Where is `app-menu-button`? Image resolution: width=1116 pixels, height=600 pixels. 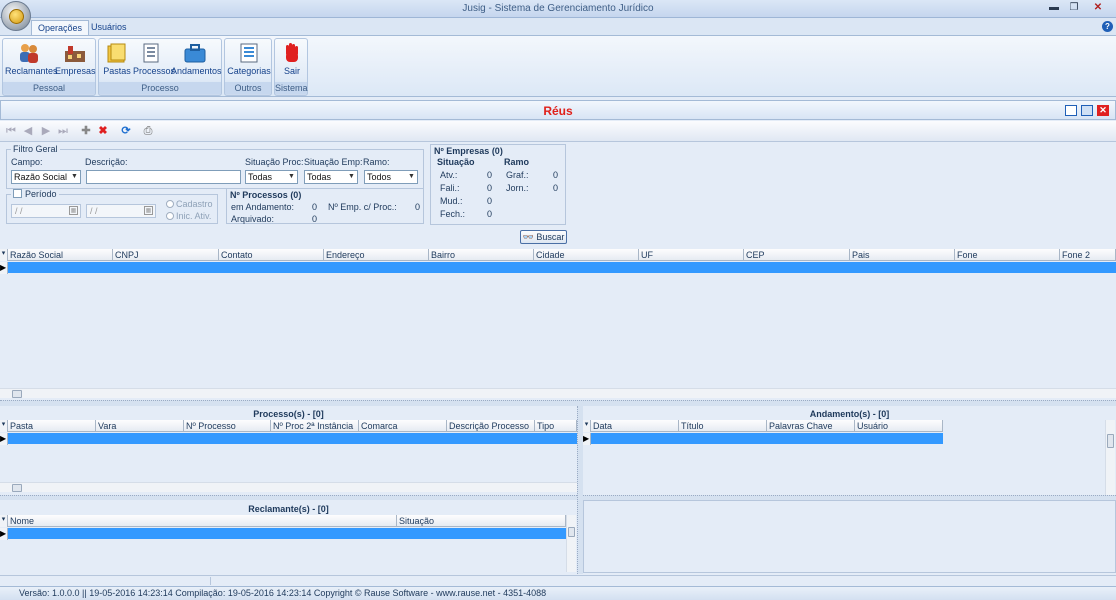 app-menu-button is located at coordinates (16, 16).